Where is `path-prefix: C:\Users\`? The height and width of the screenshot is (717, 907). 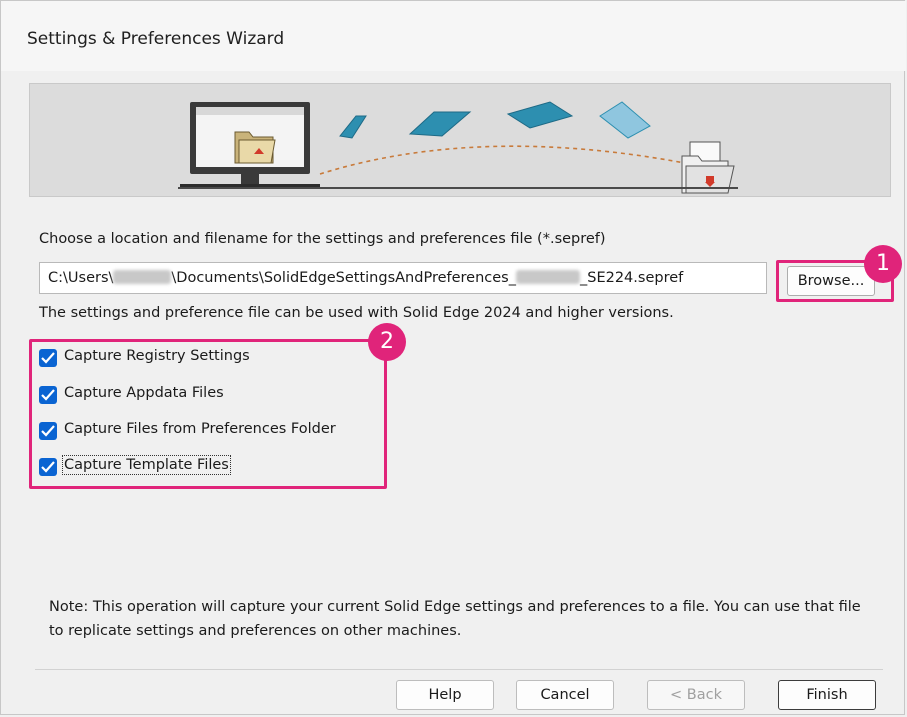
path-prefix: C:\Users\ is located at coordinates (81, 278).